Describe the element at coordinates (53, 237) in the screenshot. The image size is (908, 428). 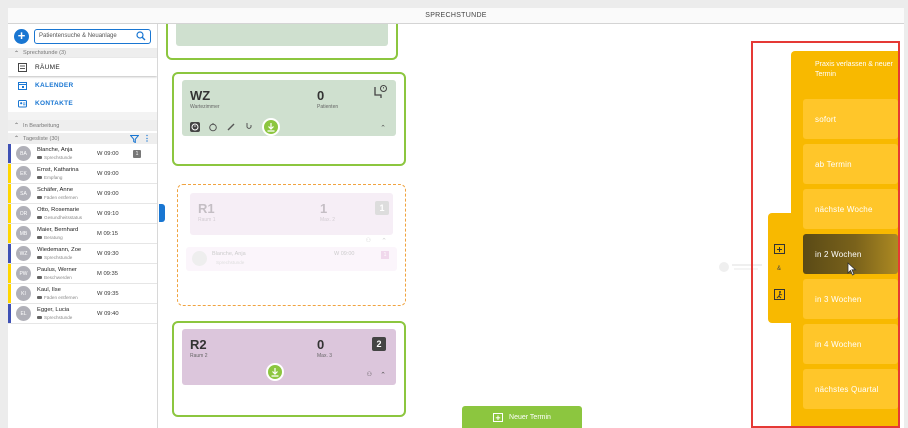
I see `patient-reason-label: Beratung` at that location.